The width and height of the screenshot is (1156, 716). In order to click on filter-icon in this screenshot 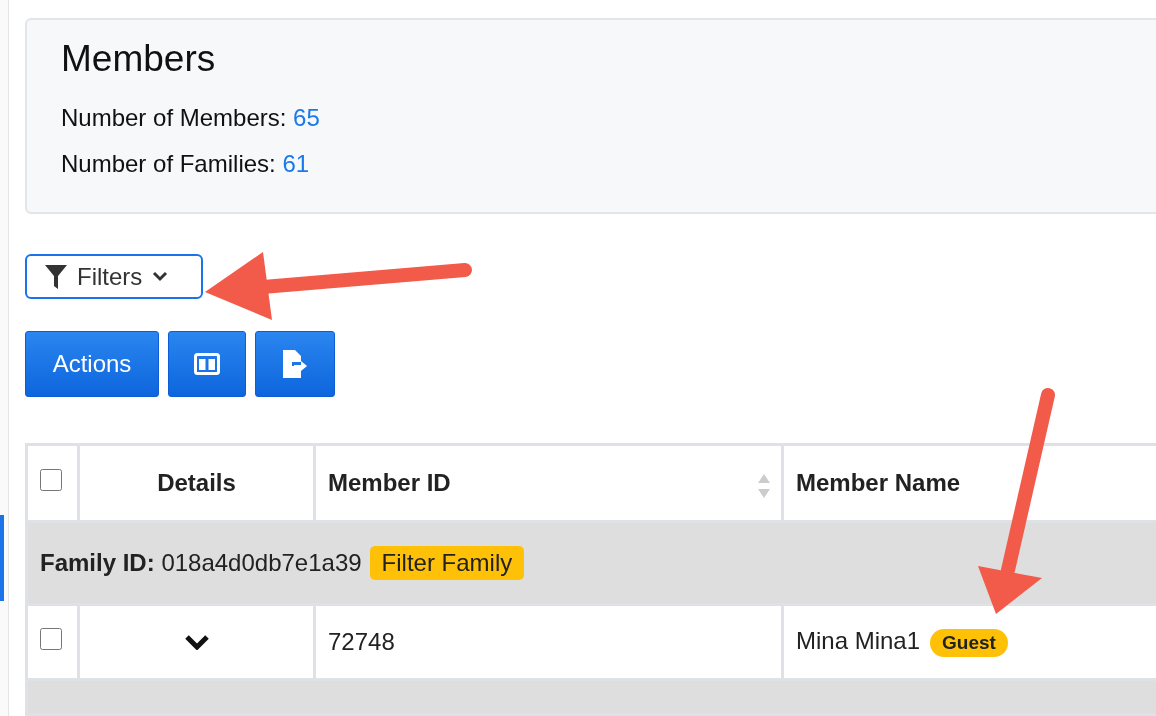, I will do `click(56, 276)`.